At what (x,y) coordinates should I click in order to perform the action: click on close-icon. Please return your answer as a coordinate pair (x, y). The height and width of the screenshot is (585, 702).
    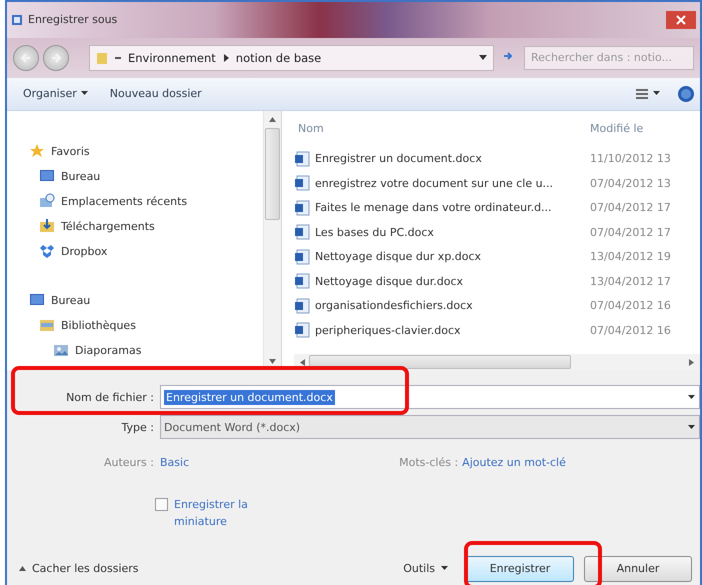
    Looking at the image, I should click on (681, 19).